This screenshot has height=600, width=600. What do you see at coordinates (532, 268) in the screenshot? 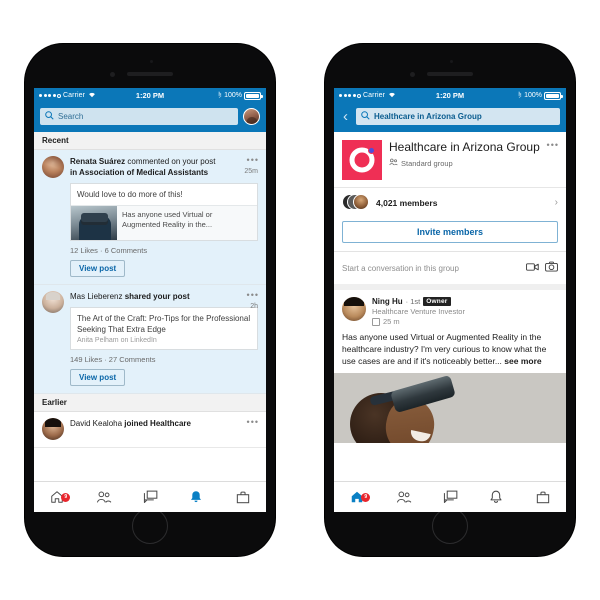
I see `video-icon` at bounding box center [532, 268].